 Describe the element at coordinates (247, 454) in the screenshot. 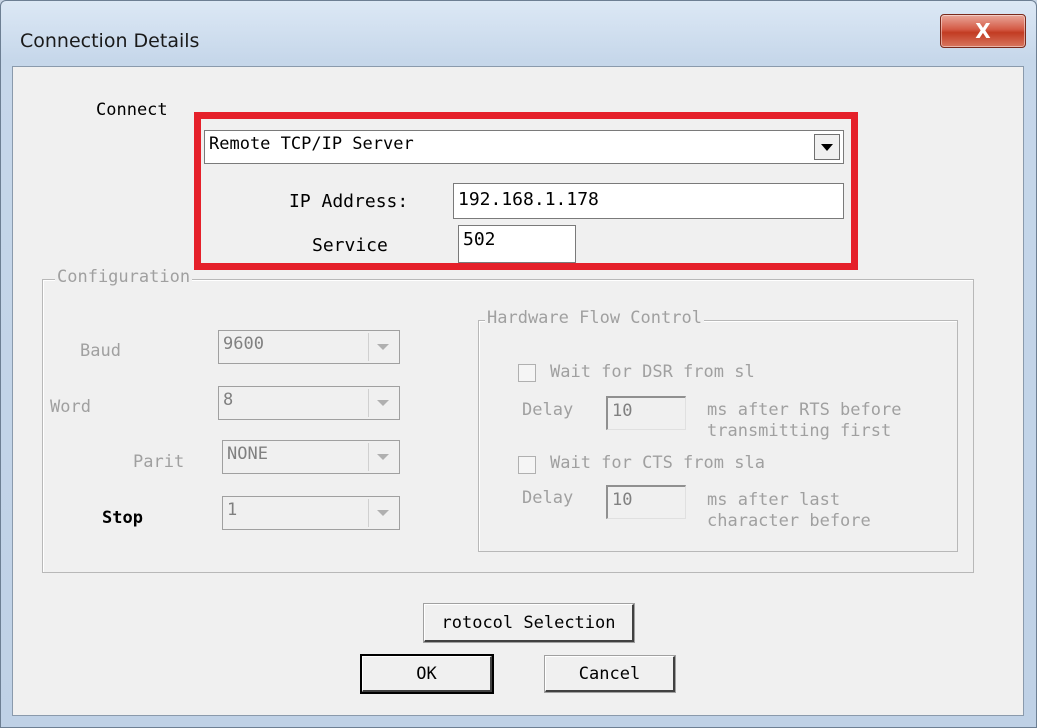

I see `parity-value: NONE` at that location.